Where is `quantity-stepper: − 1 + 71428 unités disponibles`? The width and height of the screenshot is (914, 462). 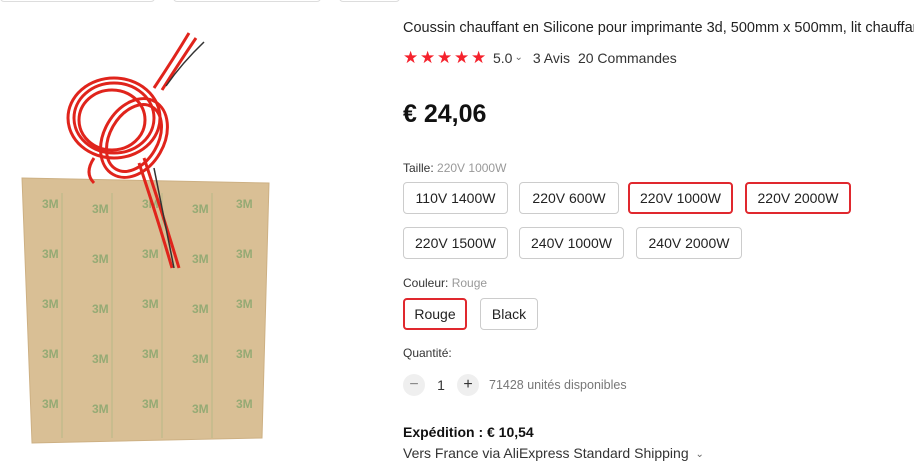 quantity-stepper: − 1 + 71428 unités disponibles is located at coordinates (515, 385).